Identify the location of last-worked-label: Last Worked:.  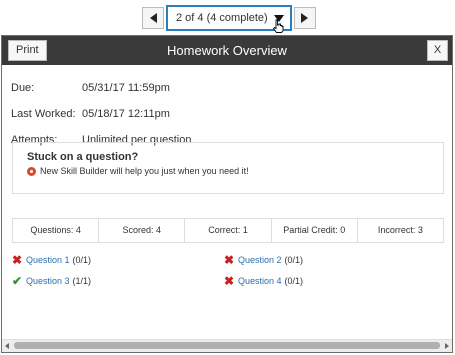
(43, 114).